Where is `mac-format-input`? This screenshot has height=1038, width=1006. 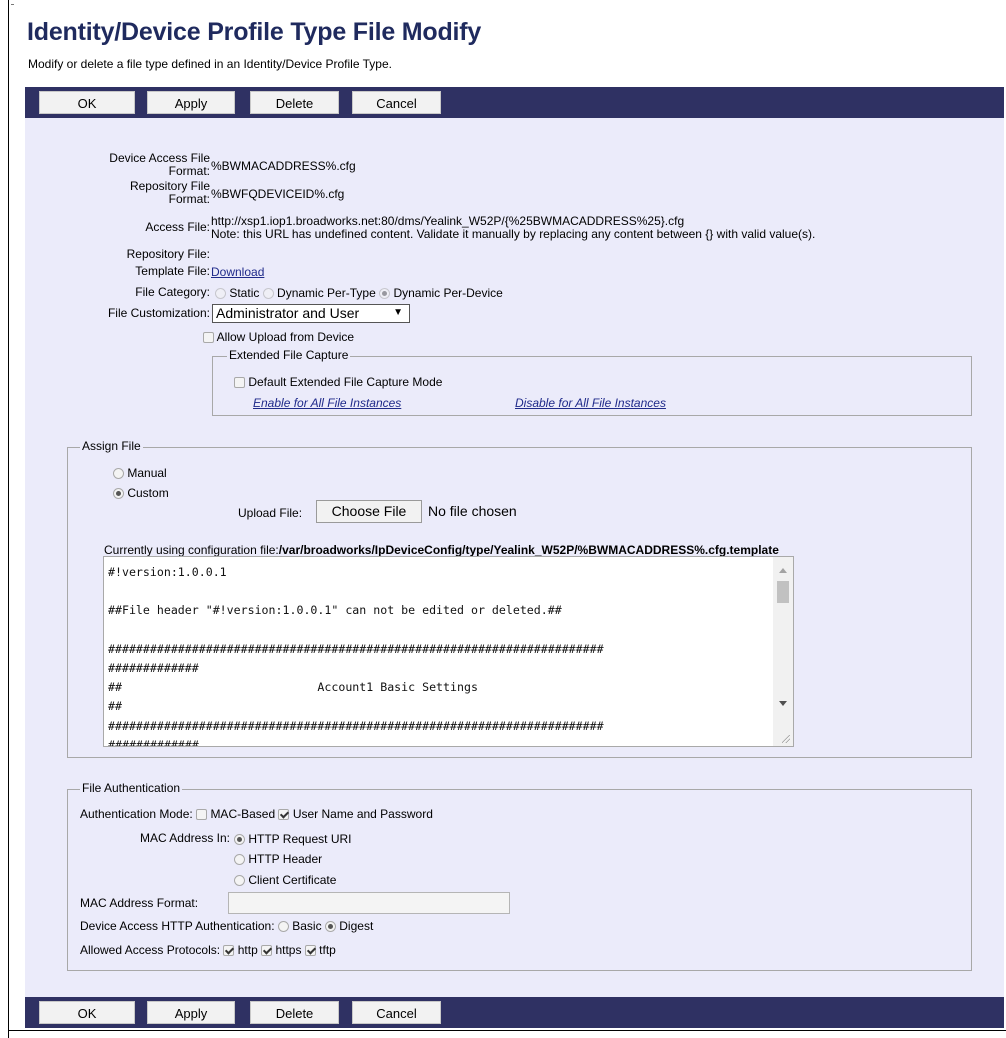
mac-format-input is located at coordinates (369, 903).